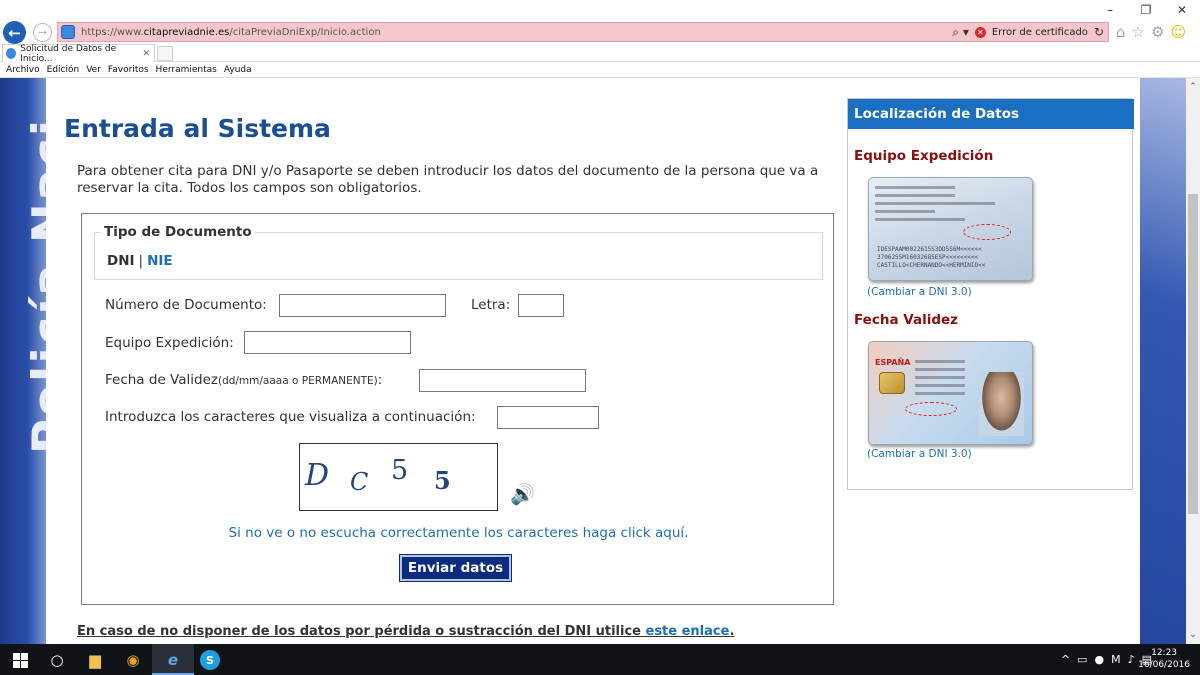  What do you see at coordinates (1178, 32) in the screenshot?
I see `smiley-icon: ☺` at bounding box center [1178, 32].